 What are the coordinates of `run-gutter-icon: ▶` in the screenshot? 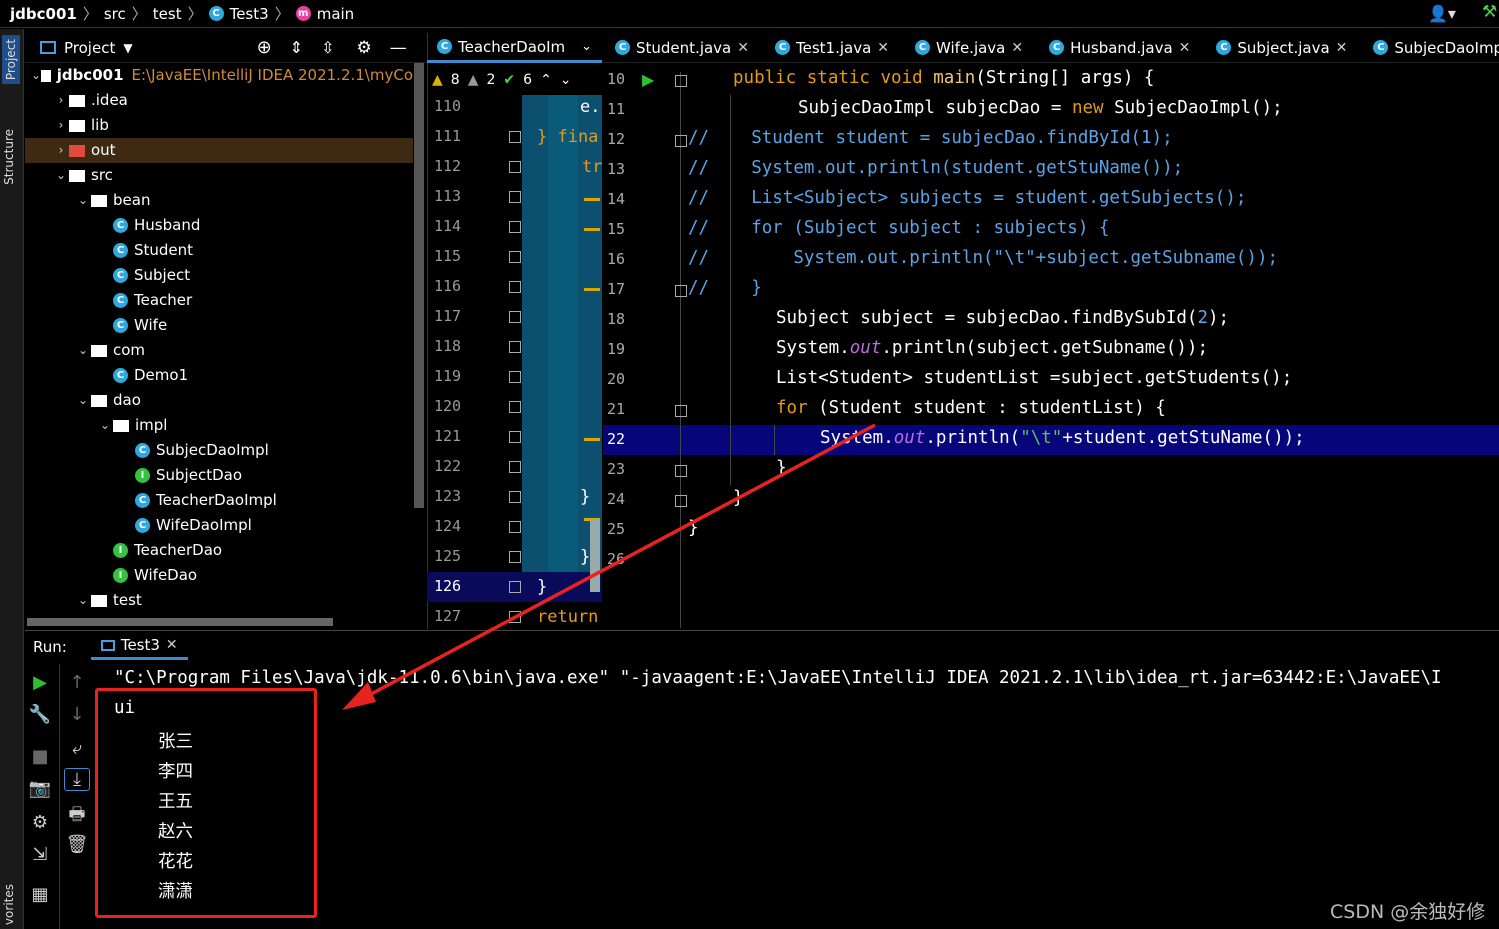 It's located at (648, 79).